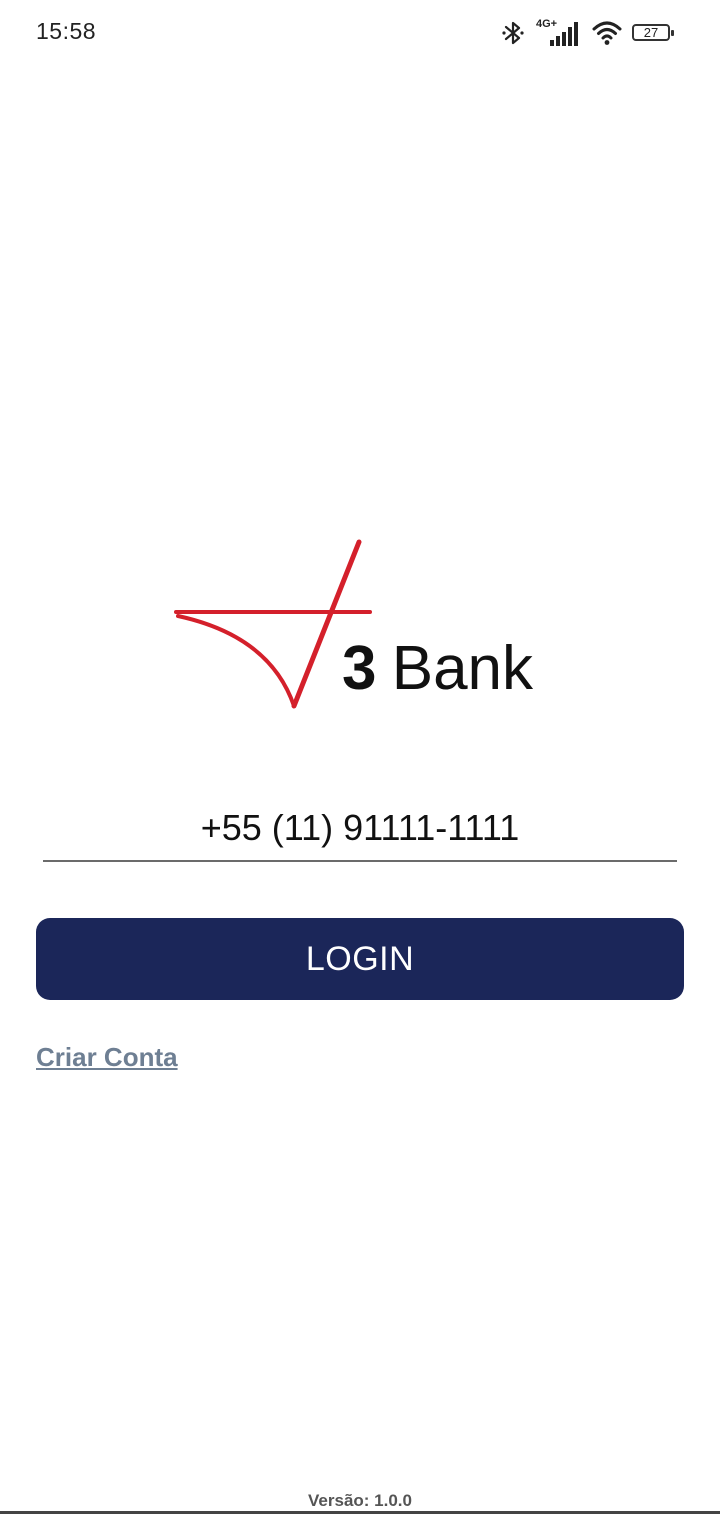 The image size is (720, 1514). What do you see at coordinates (513, 33) in the screenshot?
I see `bluetooth-icon` at bounding box center [513, 33].